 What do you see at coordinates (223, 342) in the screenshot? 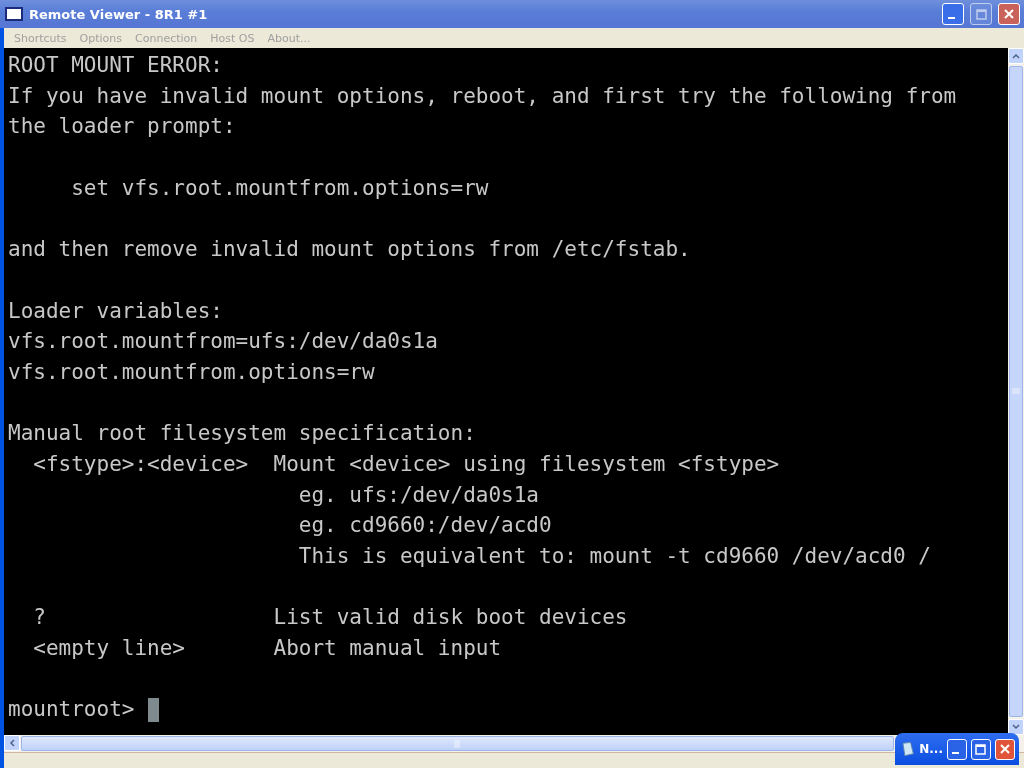
I see `console-line: vfs.root.mountfrom=ufs:/dev/da0s1a` at bounding box center [223, 342].